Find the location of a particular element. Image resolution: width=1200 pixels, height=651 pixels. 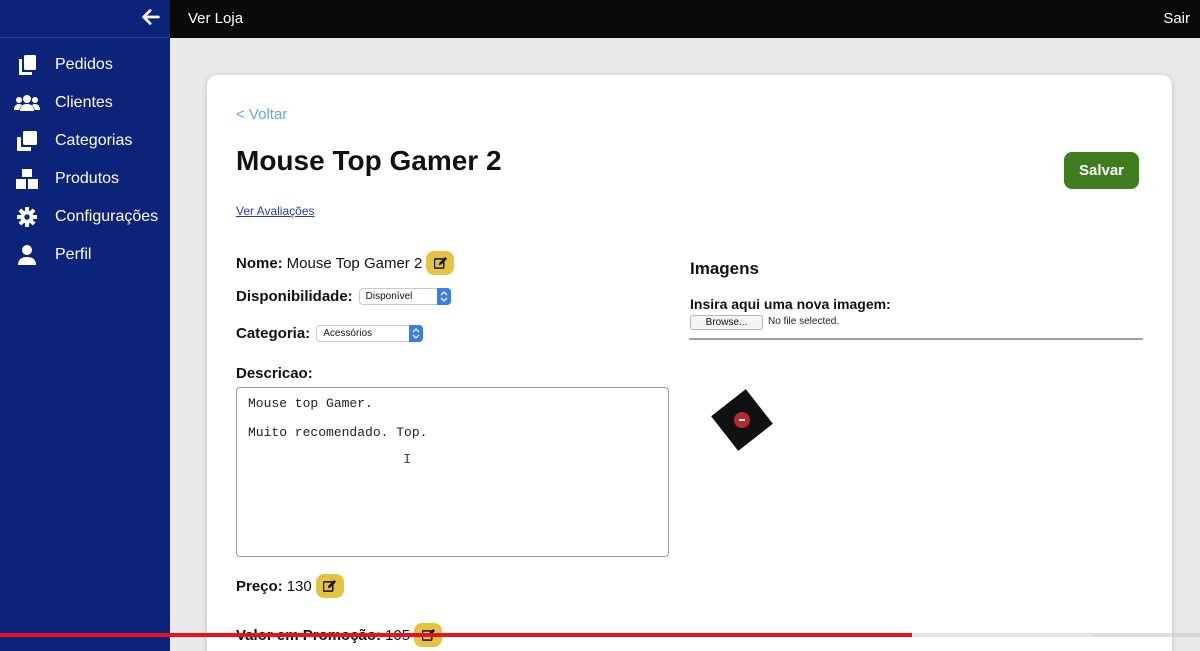

sidebar-item-categorias: Categorias is located at coordinates (85, 141).